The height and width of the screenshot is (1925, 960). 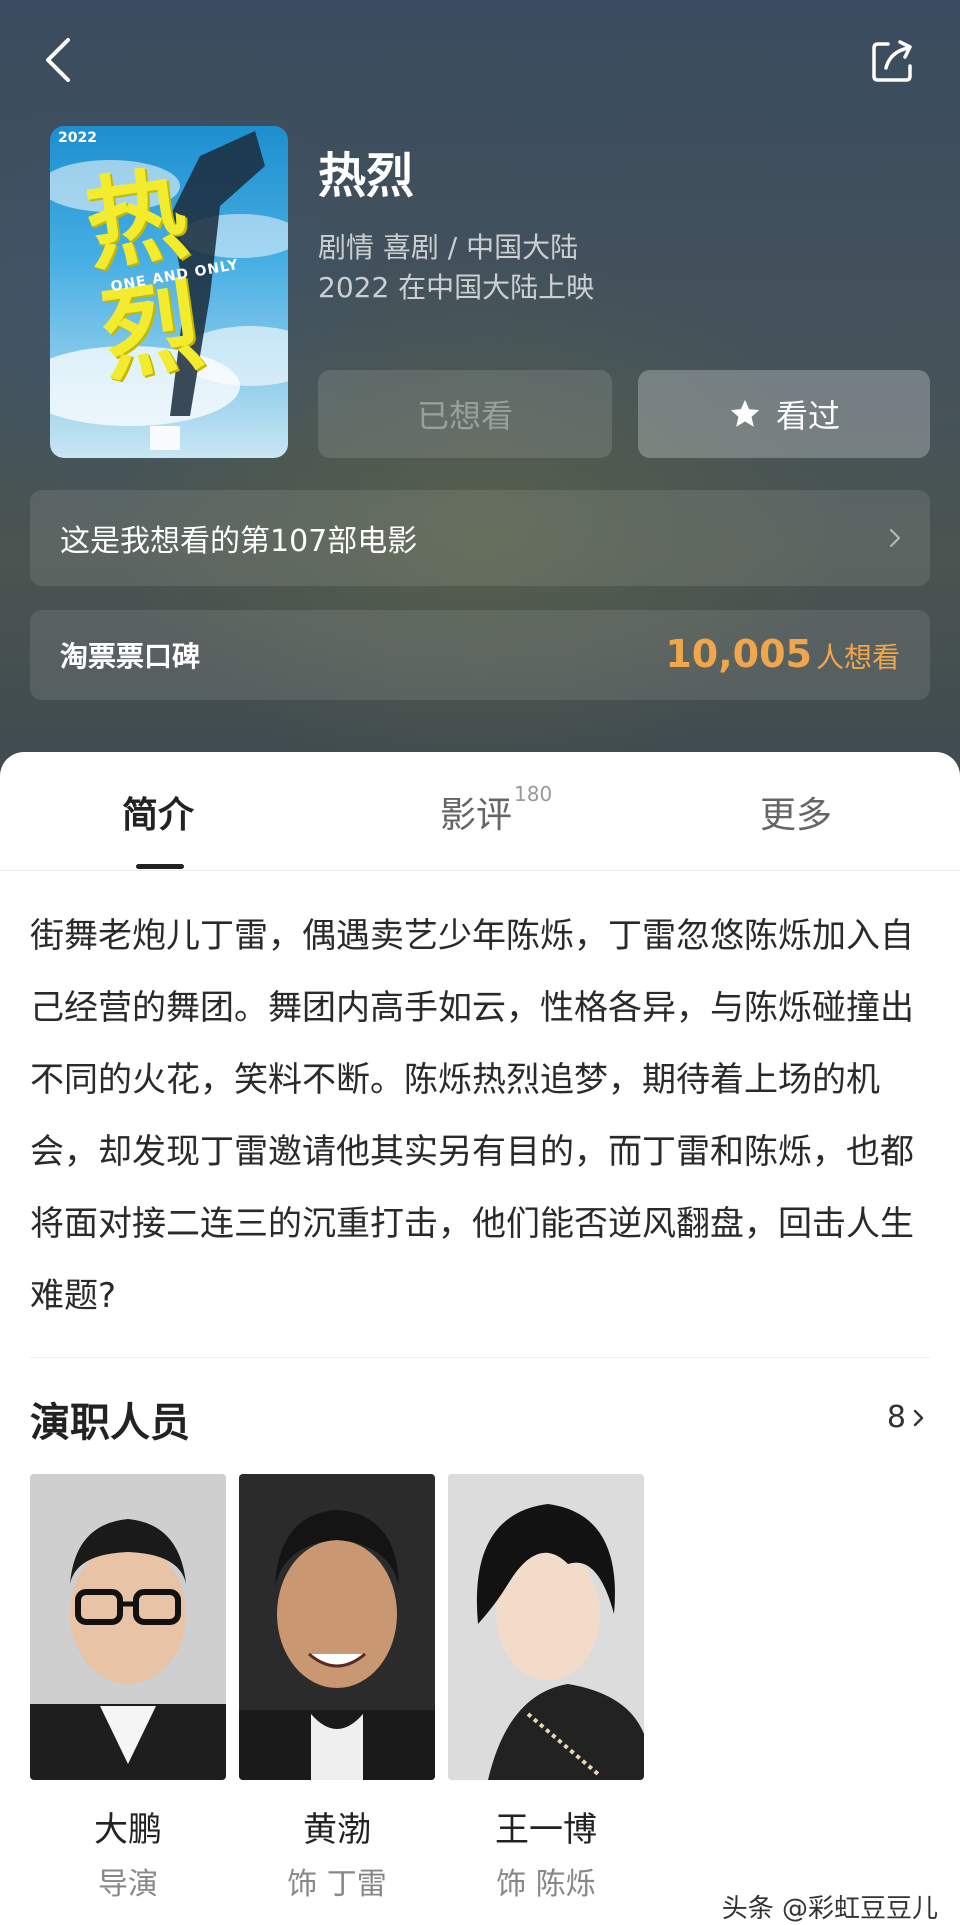 I want to click on cast-name: 王一博, so click(x=546, y=1830).